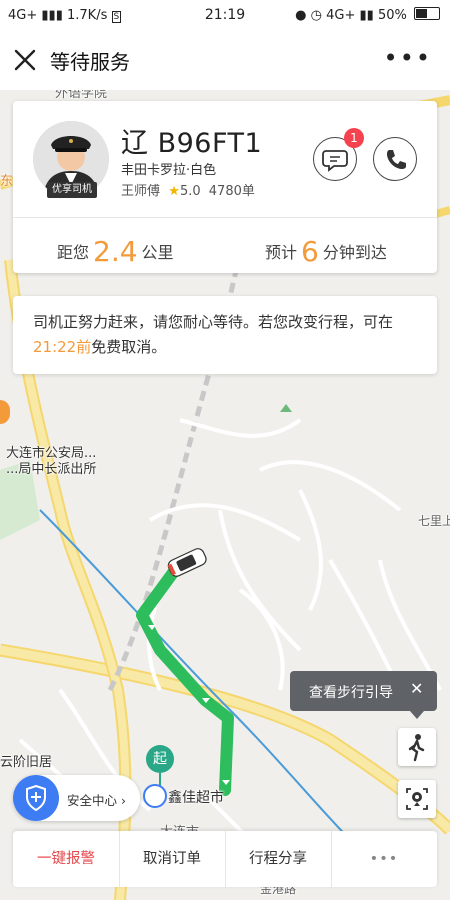 The height and width of the screenshot is (900, 450). I want to click on eta-value: 6, so click(310, 251).